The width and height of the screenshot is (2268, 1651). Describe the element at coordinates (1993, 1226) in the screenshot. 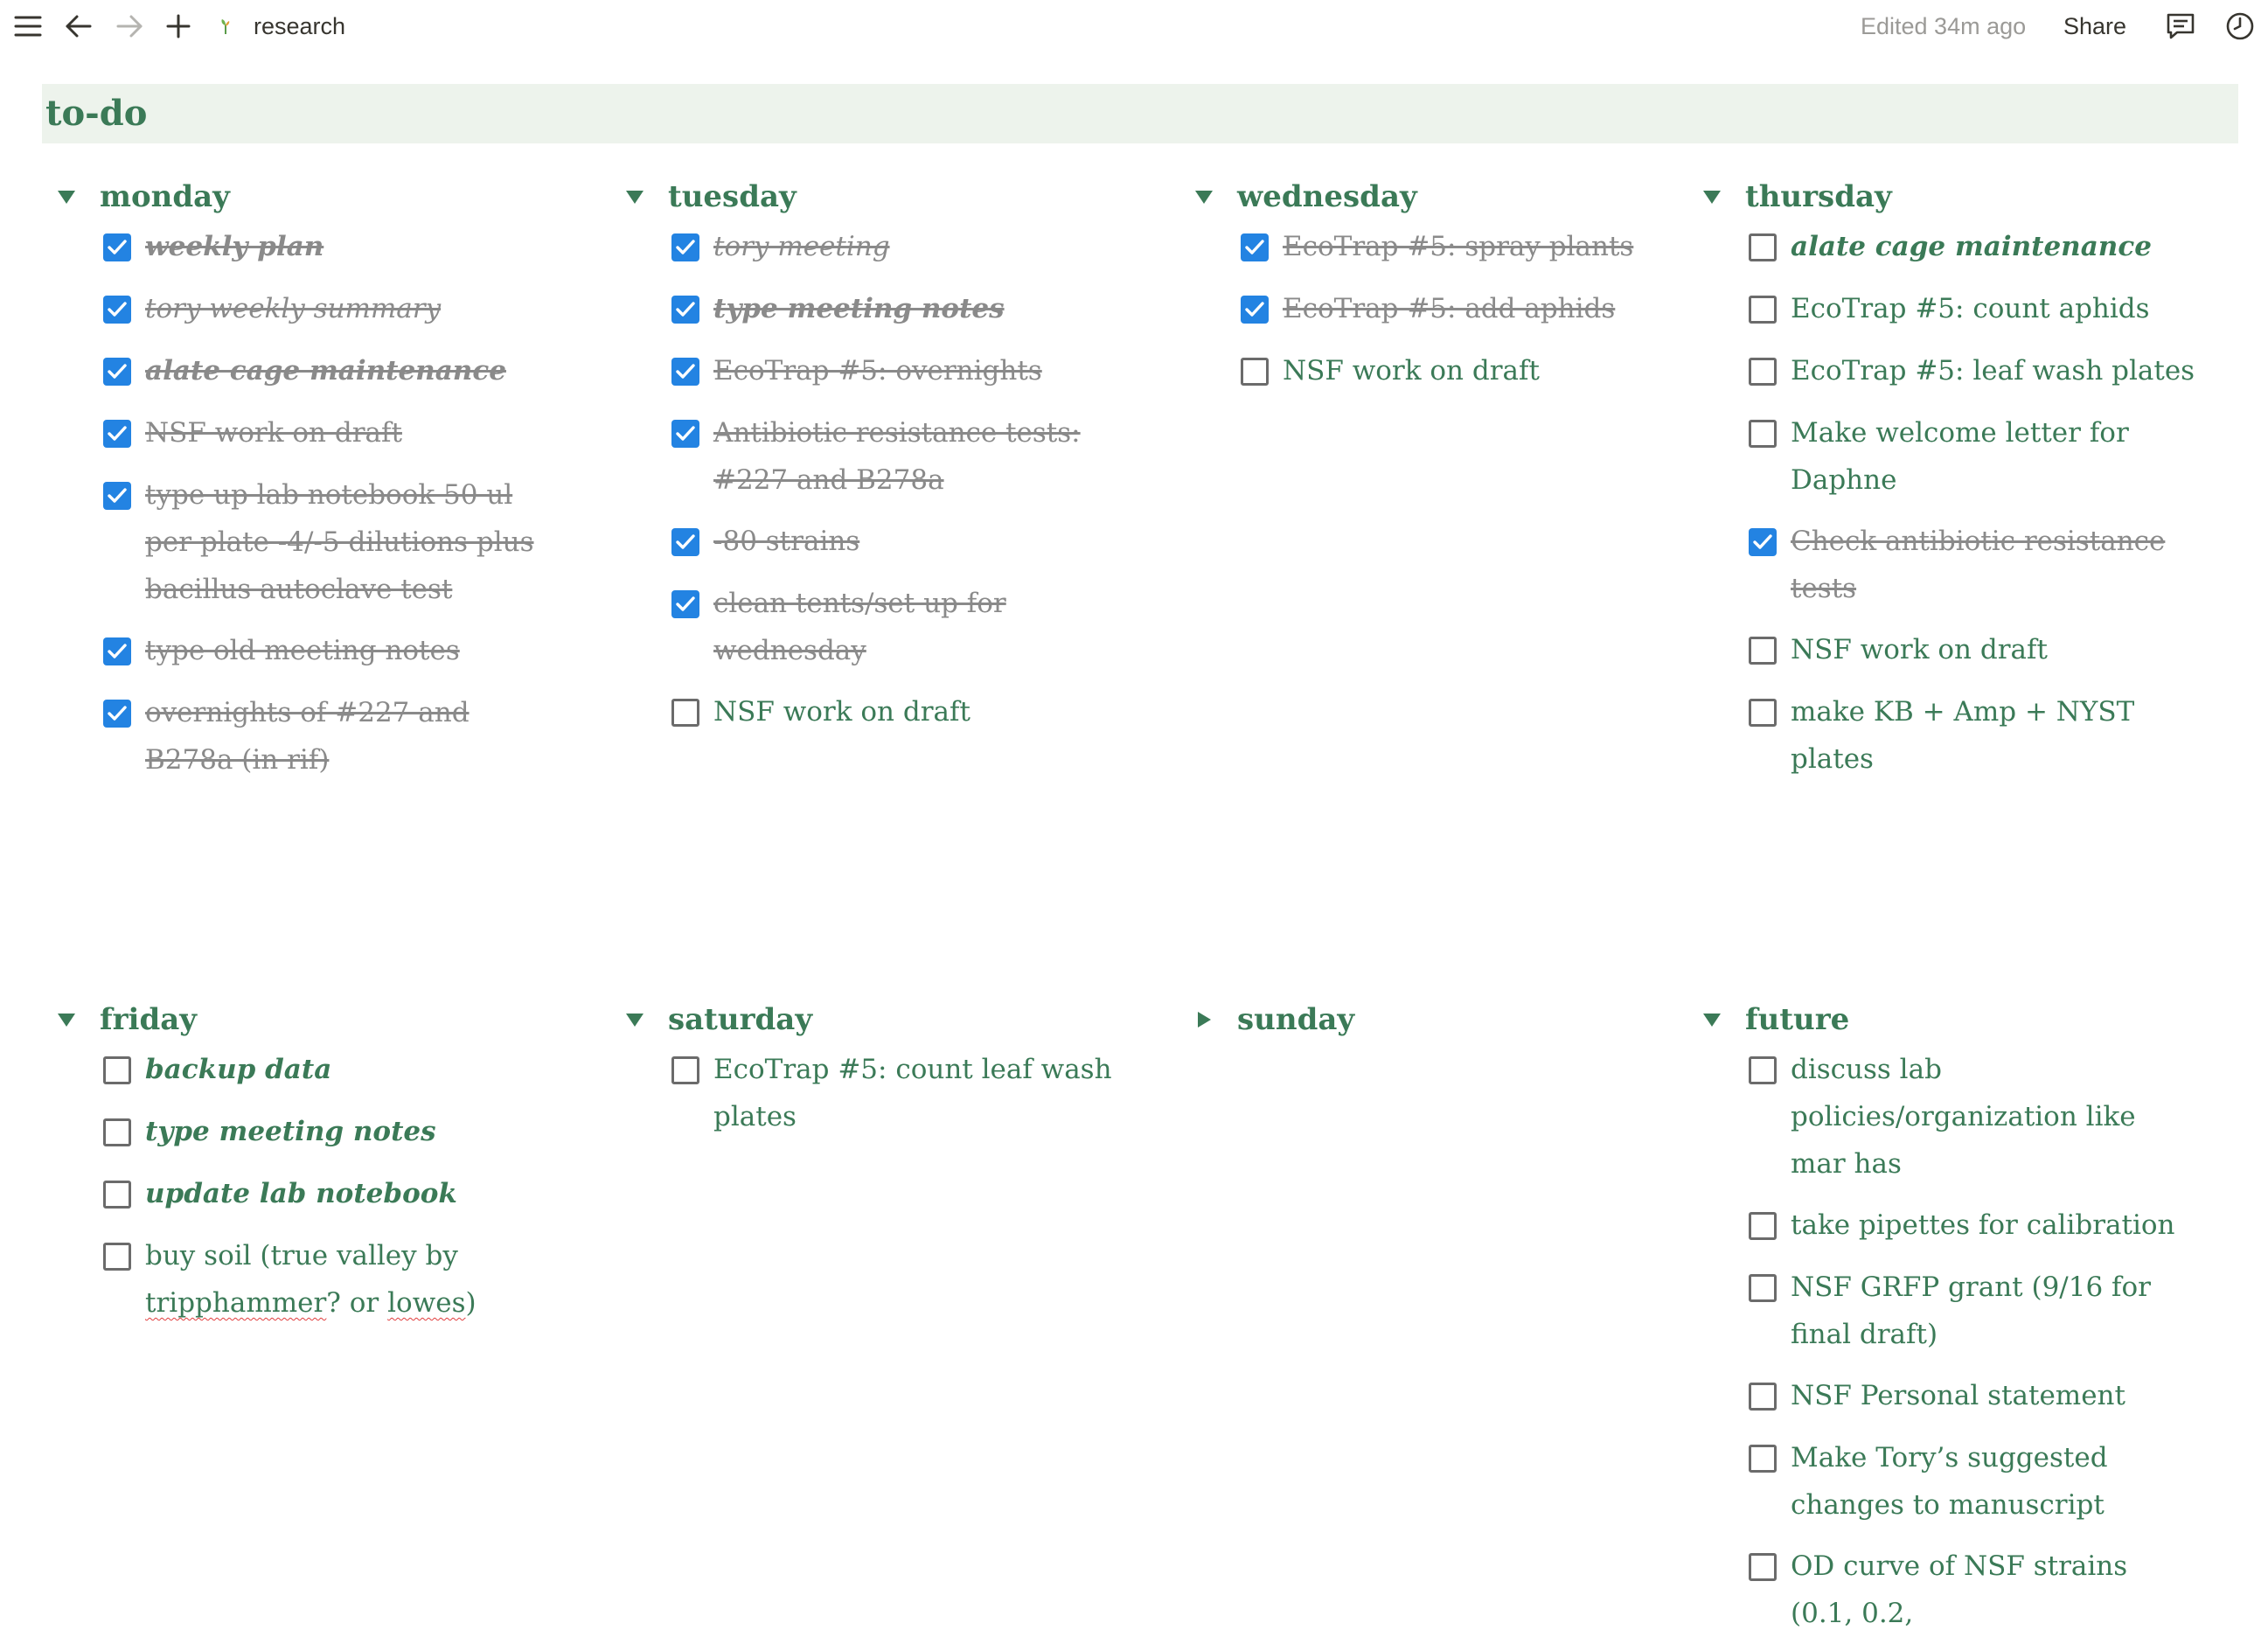

I see `todo-text: take pipettes for calibration` at that location.